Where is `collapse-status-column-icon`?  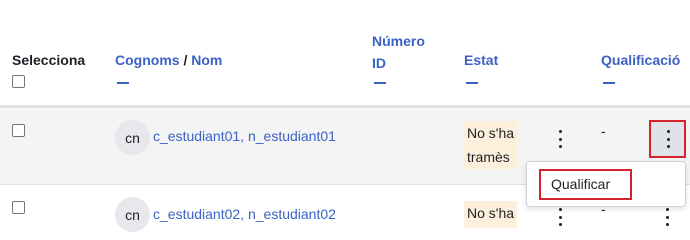 collapse-status-column-icon is located at coordinates (472, 83).